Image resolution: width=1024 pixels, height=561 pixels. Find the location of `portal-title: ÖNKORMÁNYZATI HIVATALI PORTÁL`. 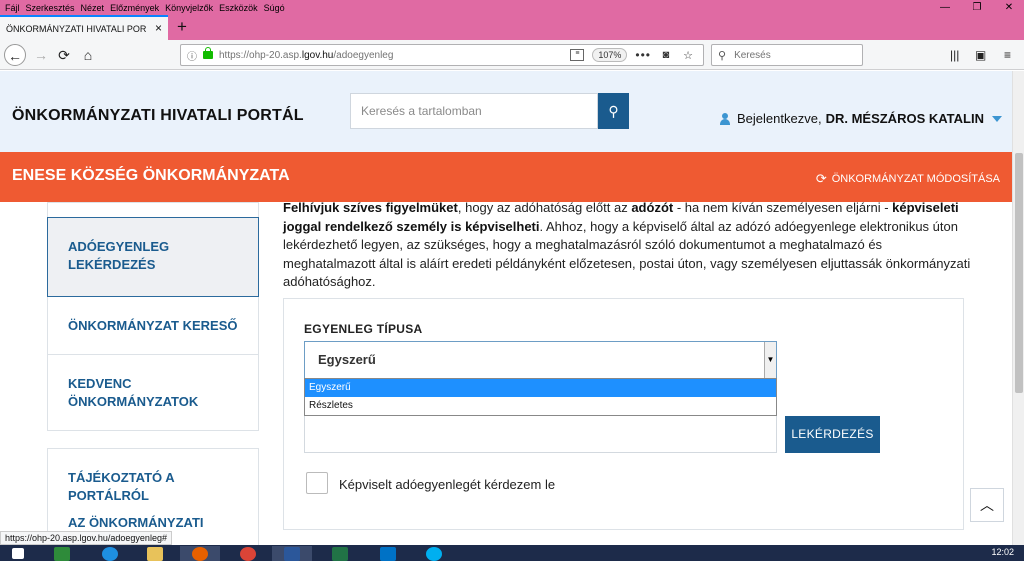

portal-title: ÖNKORMÁNYZATI HIVATALI PORTÁL is located at coordinates (158, 116).